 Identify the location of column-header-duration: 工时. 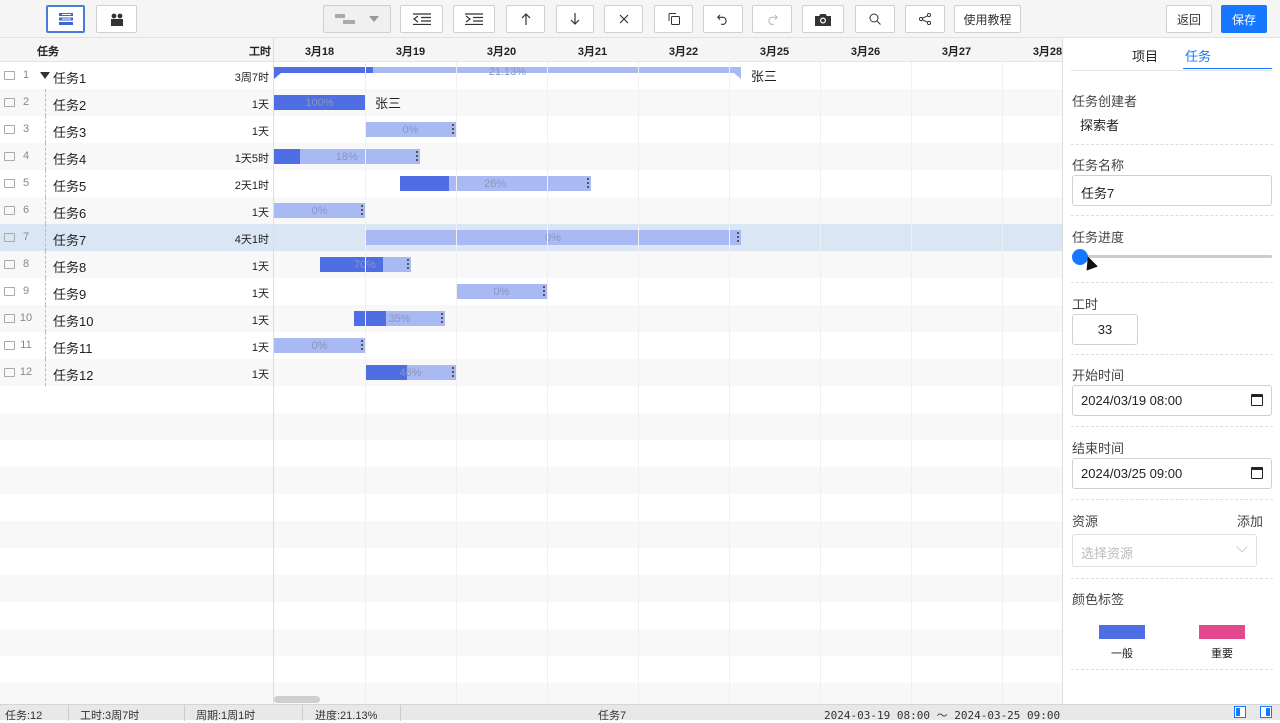
(260, 51).